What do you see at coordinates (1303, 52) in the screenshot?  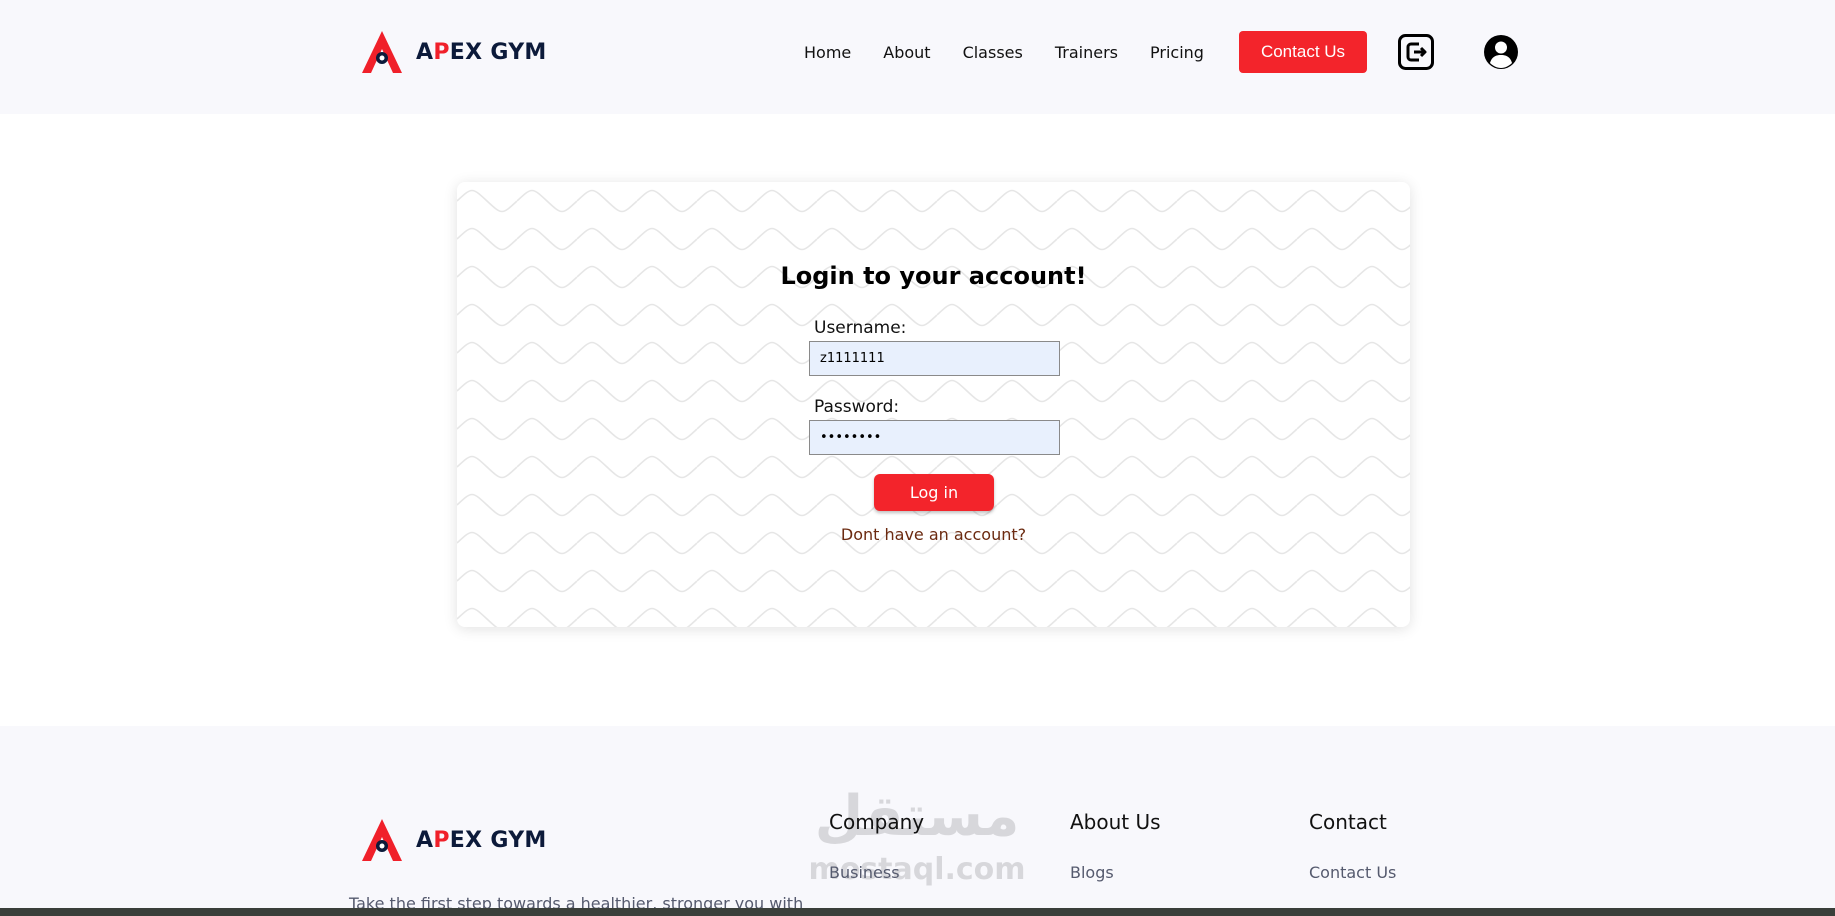 I see `contact-us-button: Contact Us` at bounding box center [1303, 52].